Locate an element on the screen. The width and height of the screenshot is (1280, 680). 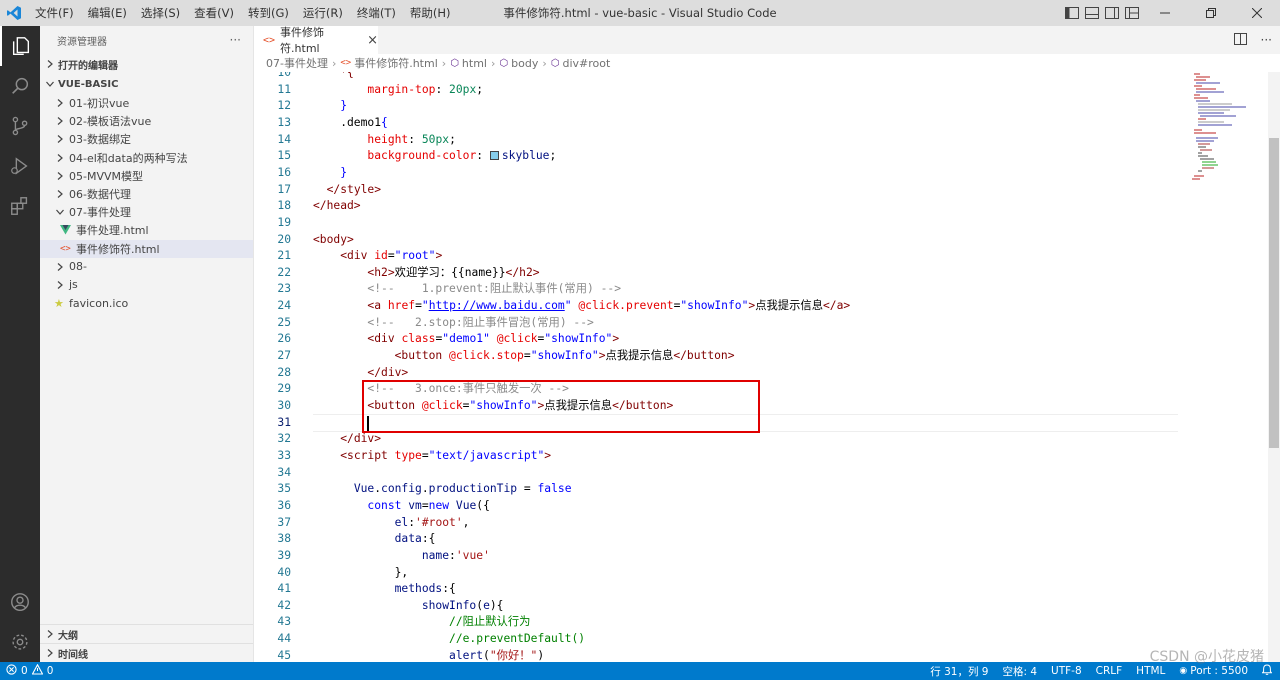
line-number: 41 is located at coordinates (284, 589).